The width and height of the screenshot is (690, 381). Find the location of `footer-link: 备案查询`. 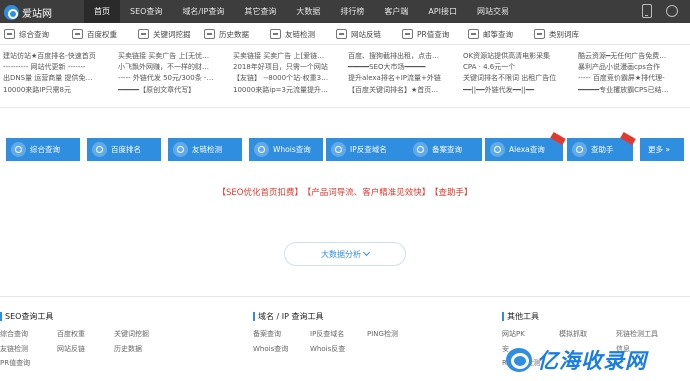

footer-link: 备案查询 is located at coordinates (281, 334).